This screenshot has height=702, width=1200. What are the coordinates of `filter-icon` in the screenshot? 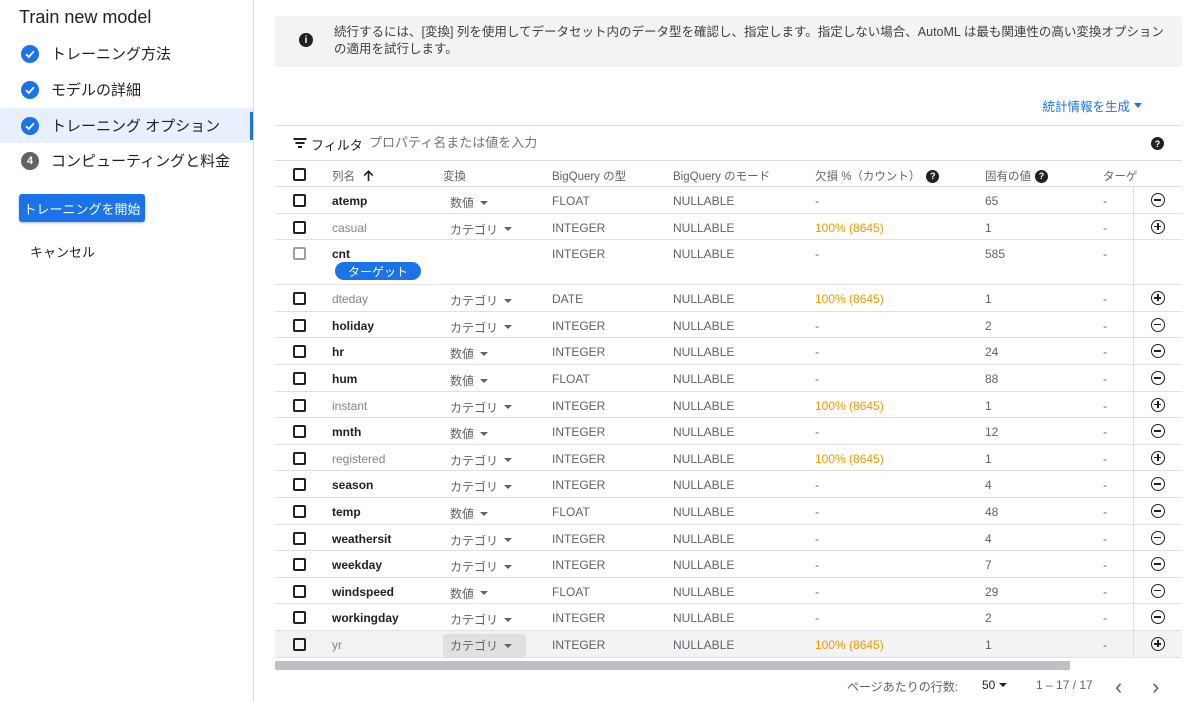 It's located at (299, 143).